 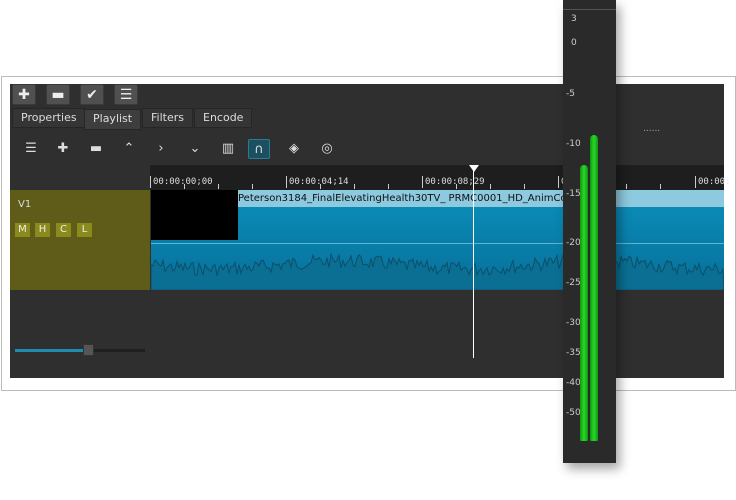 What do you see at coordinates (181, 182) in the screenshot?
I see `ruler-label: 00:00:00;00` at bounding box center [181, 182].